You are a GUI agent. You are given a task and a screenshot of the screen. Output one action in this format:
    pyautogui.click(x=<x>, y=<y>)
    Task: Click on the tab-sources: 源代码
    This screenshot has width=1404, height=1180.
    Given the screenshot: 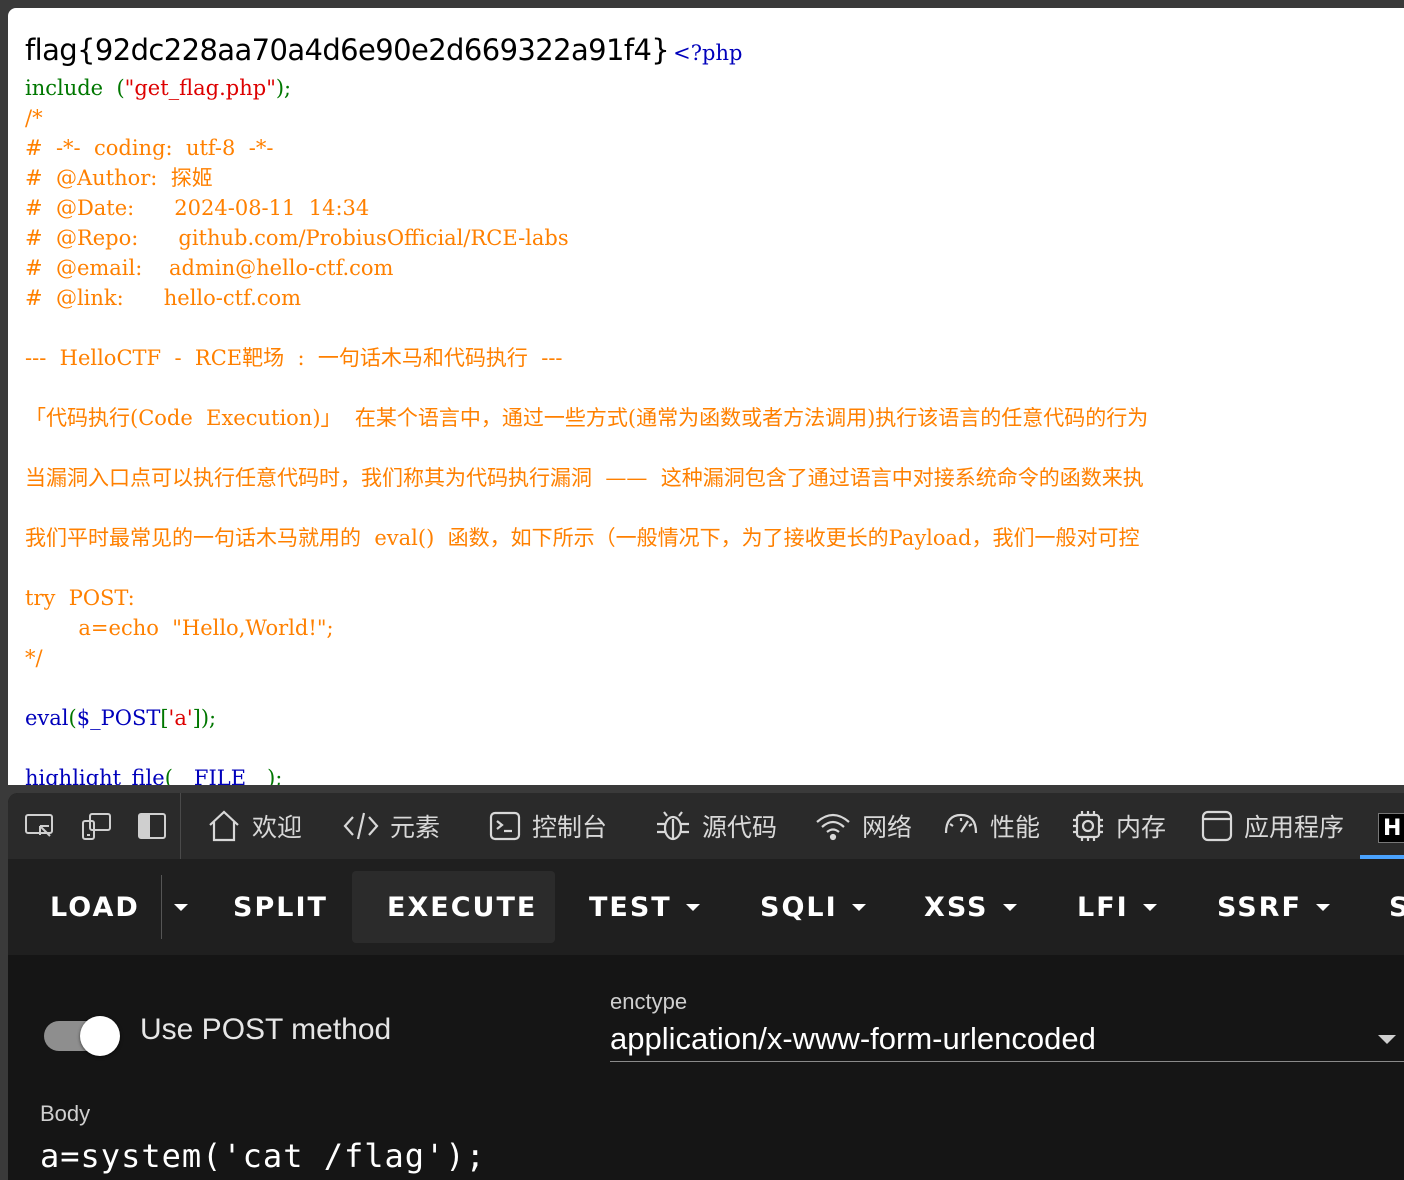 What is the action you would take?
    pyautogui.click(x=715, y=826)
    